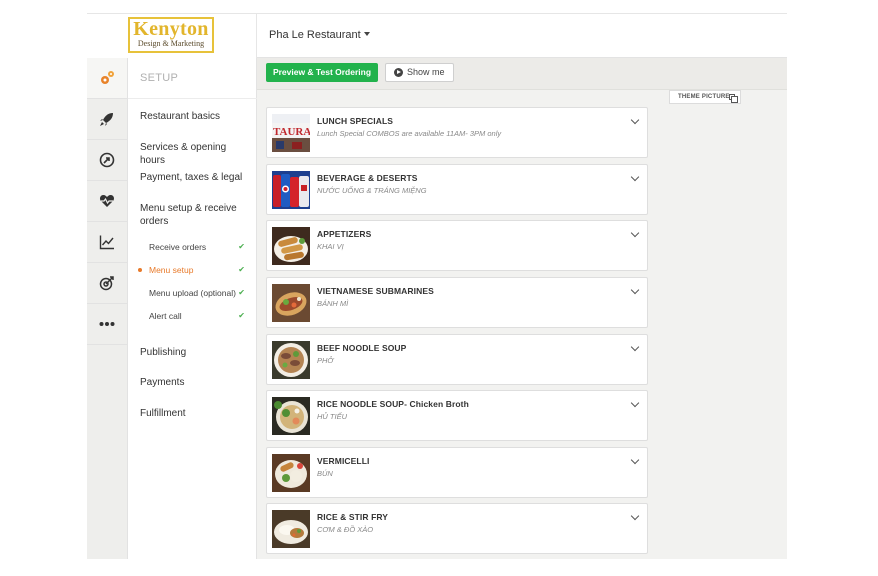 The image size is (878, 576). What do you see at coordinates (196, 116) in the screenshot?
I see `nav-restaurant-basics: Restaurant basics` at bounding box center [196, 116].